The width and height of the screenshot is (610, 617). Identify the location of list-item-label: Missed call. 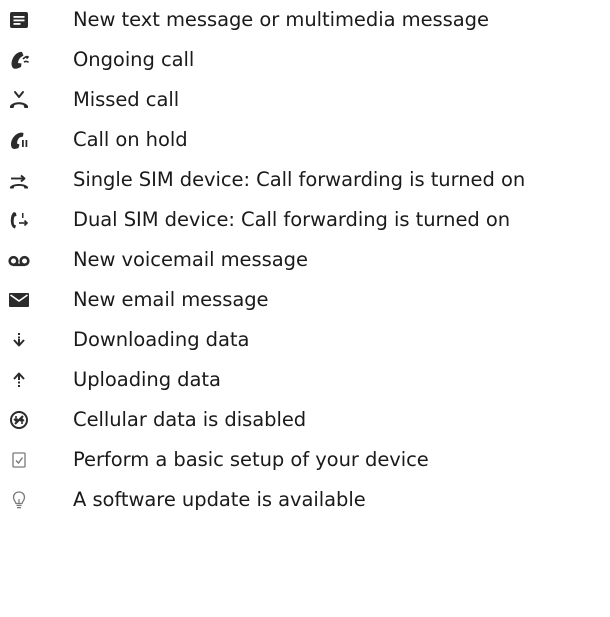
(126, 99).